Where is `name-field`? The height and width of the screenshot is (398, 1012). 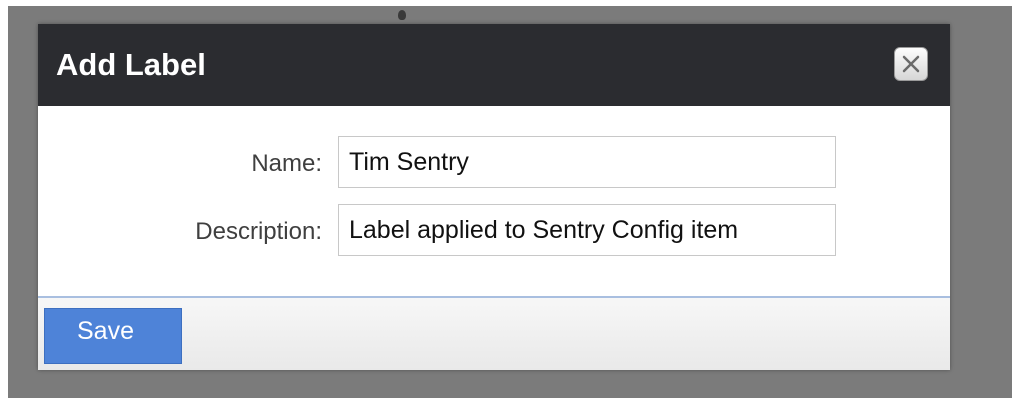 name-field is located at coordinates (587, 162).